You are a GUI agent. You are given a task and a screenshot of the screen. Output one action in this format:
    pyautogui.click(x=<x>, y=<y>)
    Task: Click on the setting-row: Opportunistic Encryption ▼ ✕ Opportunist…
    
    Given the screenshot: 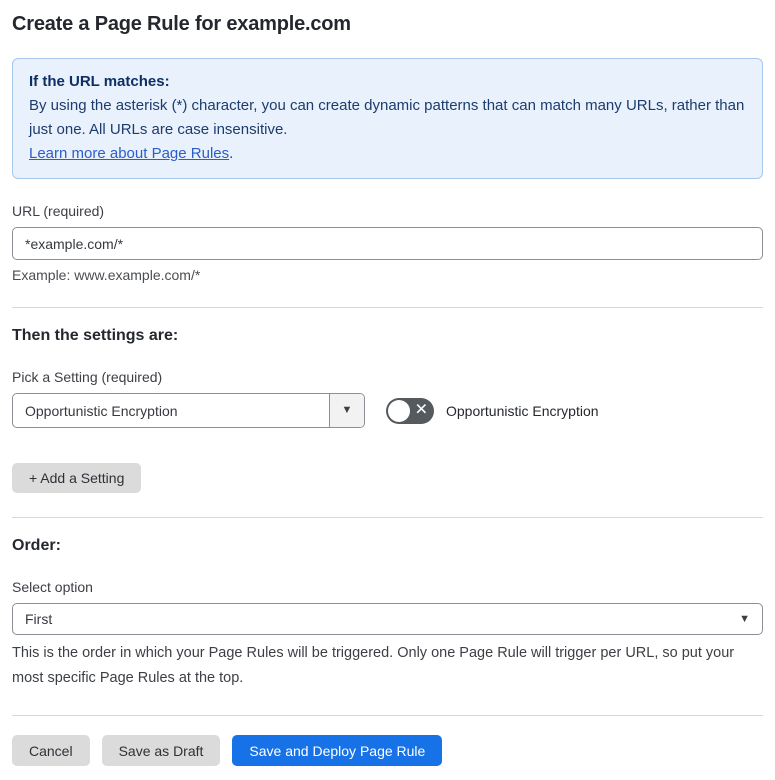 What is the action you would take?
    pyautogui.click(x=387, y=410)
    